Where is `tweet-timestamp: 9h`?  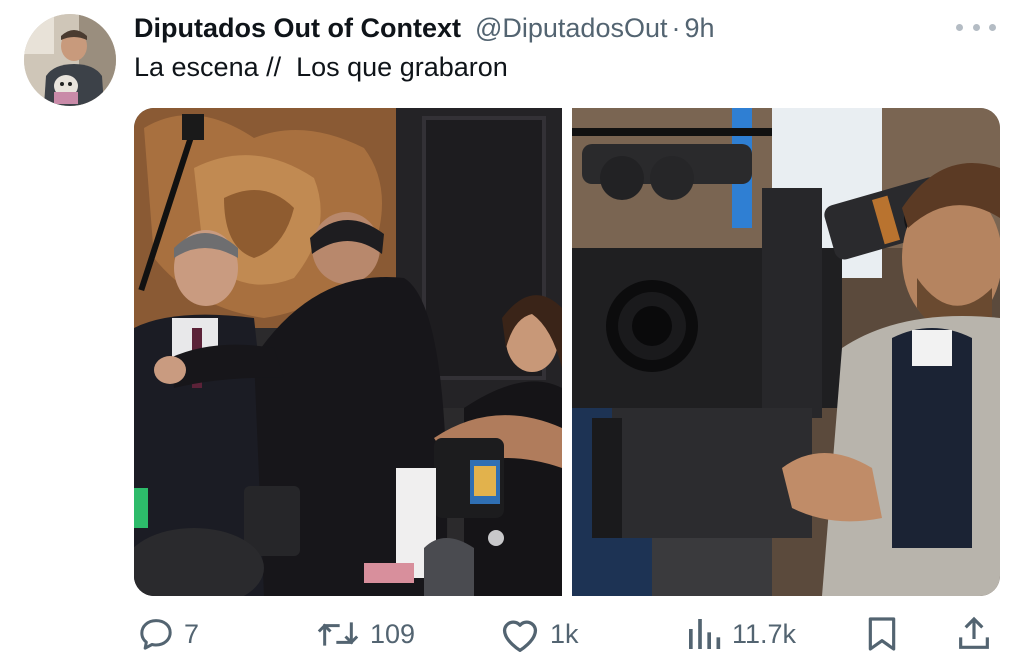 tweet-timestamp: 9h is located at coordinates (699, 28).